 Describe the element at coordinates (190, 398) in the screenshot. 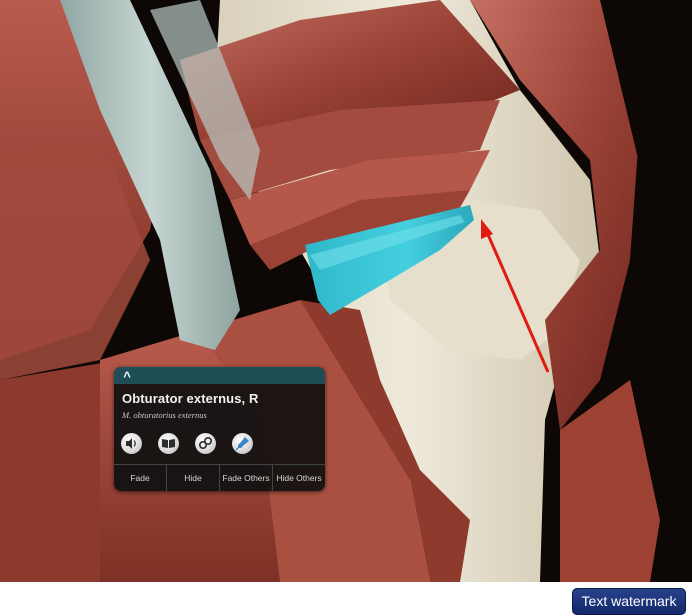

I see `structure-title: Obturator externus, R` at that location.